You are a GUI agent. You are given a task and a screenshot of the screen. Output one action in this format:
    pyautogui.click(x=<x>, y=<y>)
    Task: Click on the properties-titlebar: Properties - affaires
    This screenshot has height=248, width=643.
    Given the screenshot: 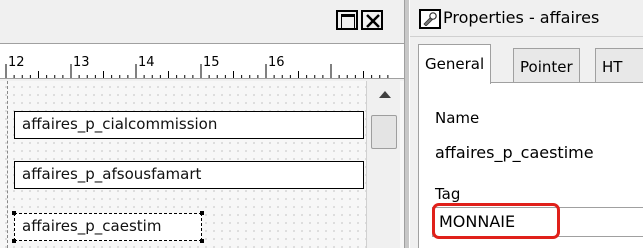 What is the action you would take?
    pyautogui.click(x=526, y=18)
    